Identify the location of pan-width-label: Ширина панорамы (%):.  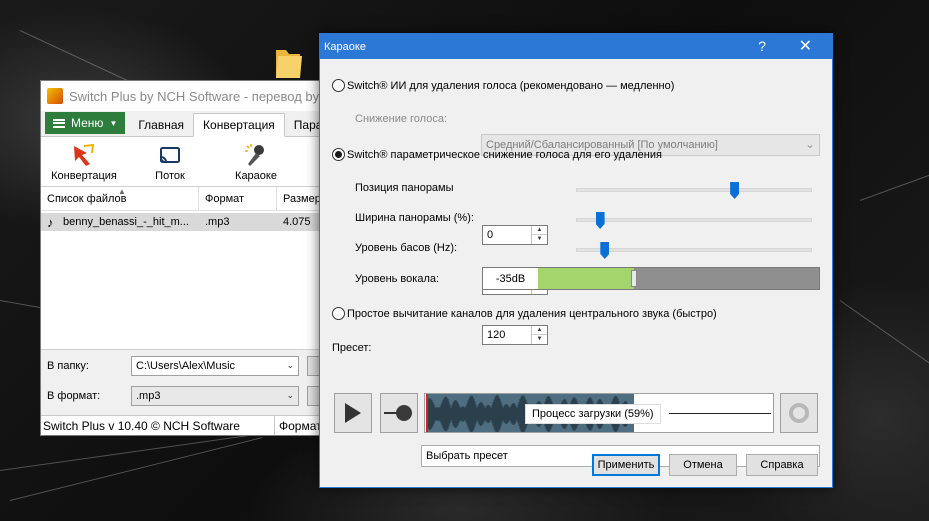
(414, 218).